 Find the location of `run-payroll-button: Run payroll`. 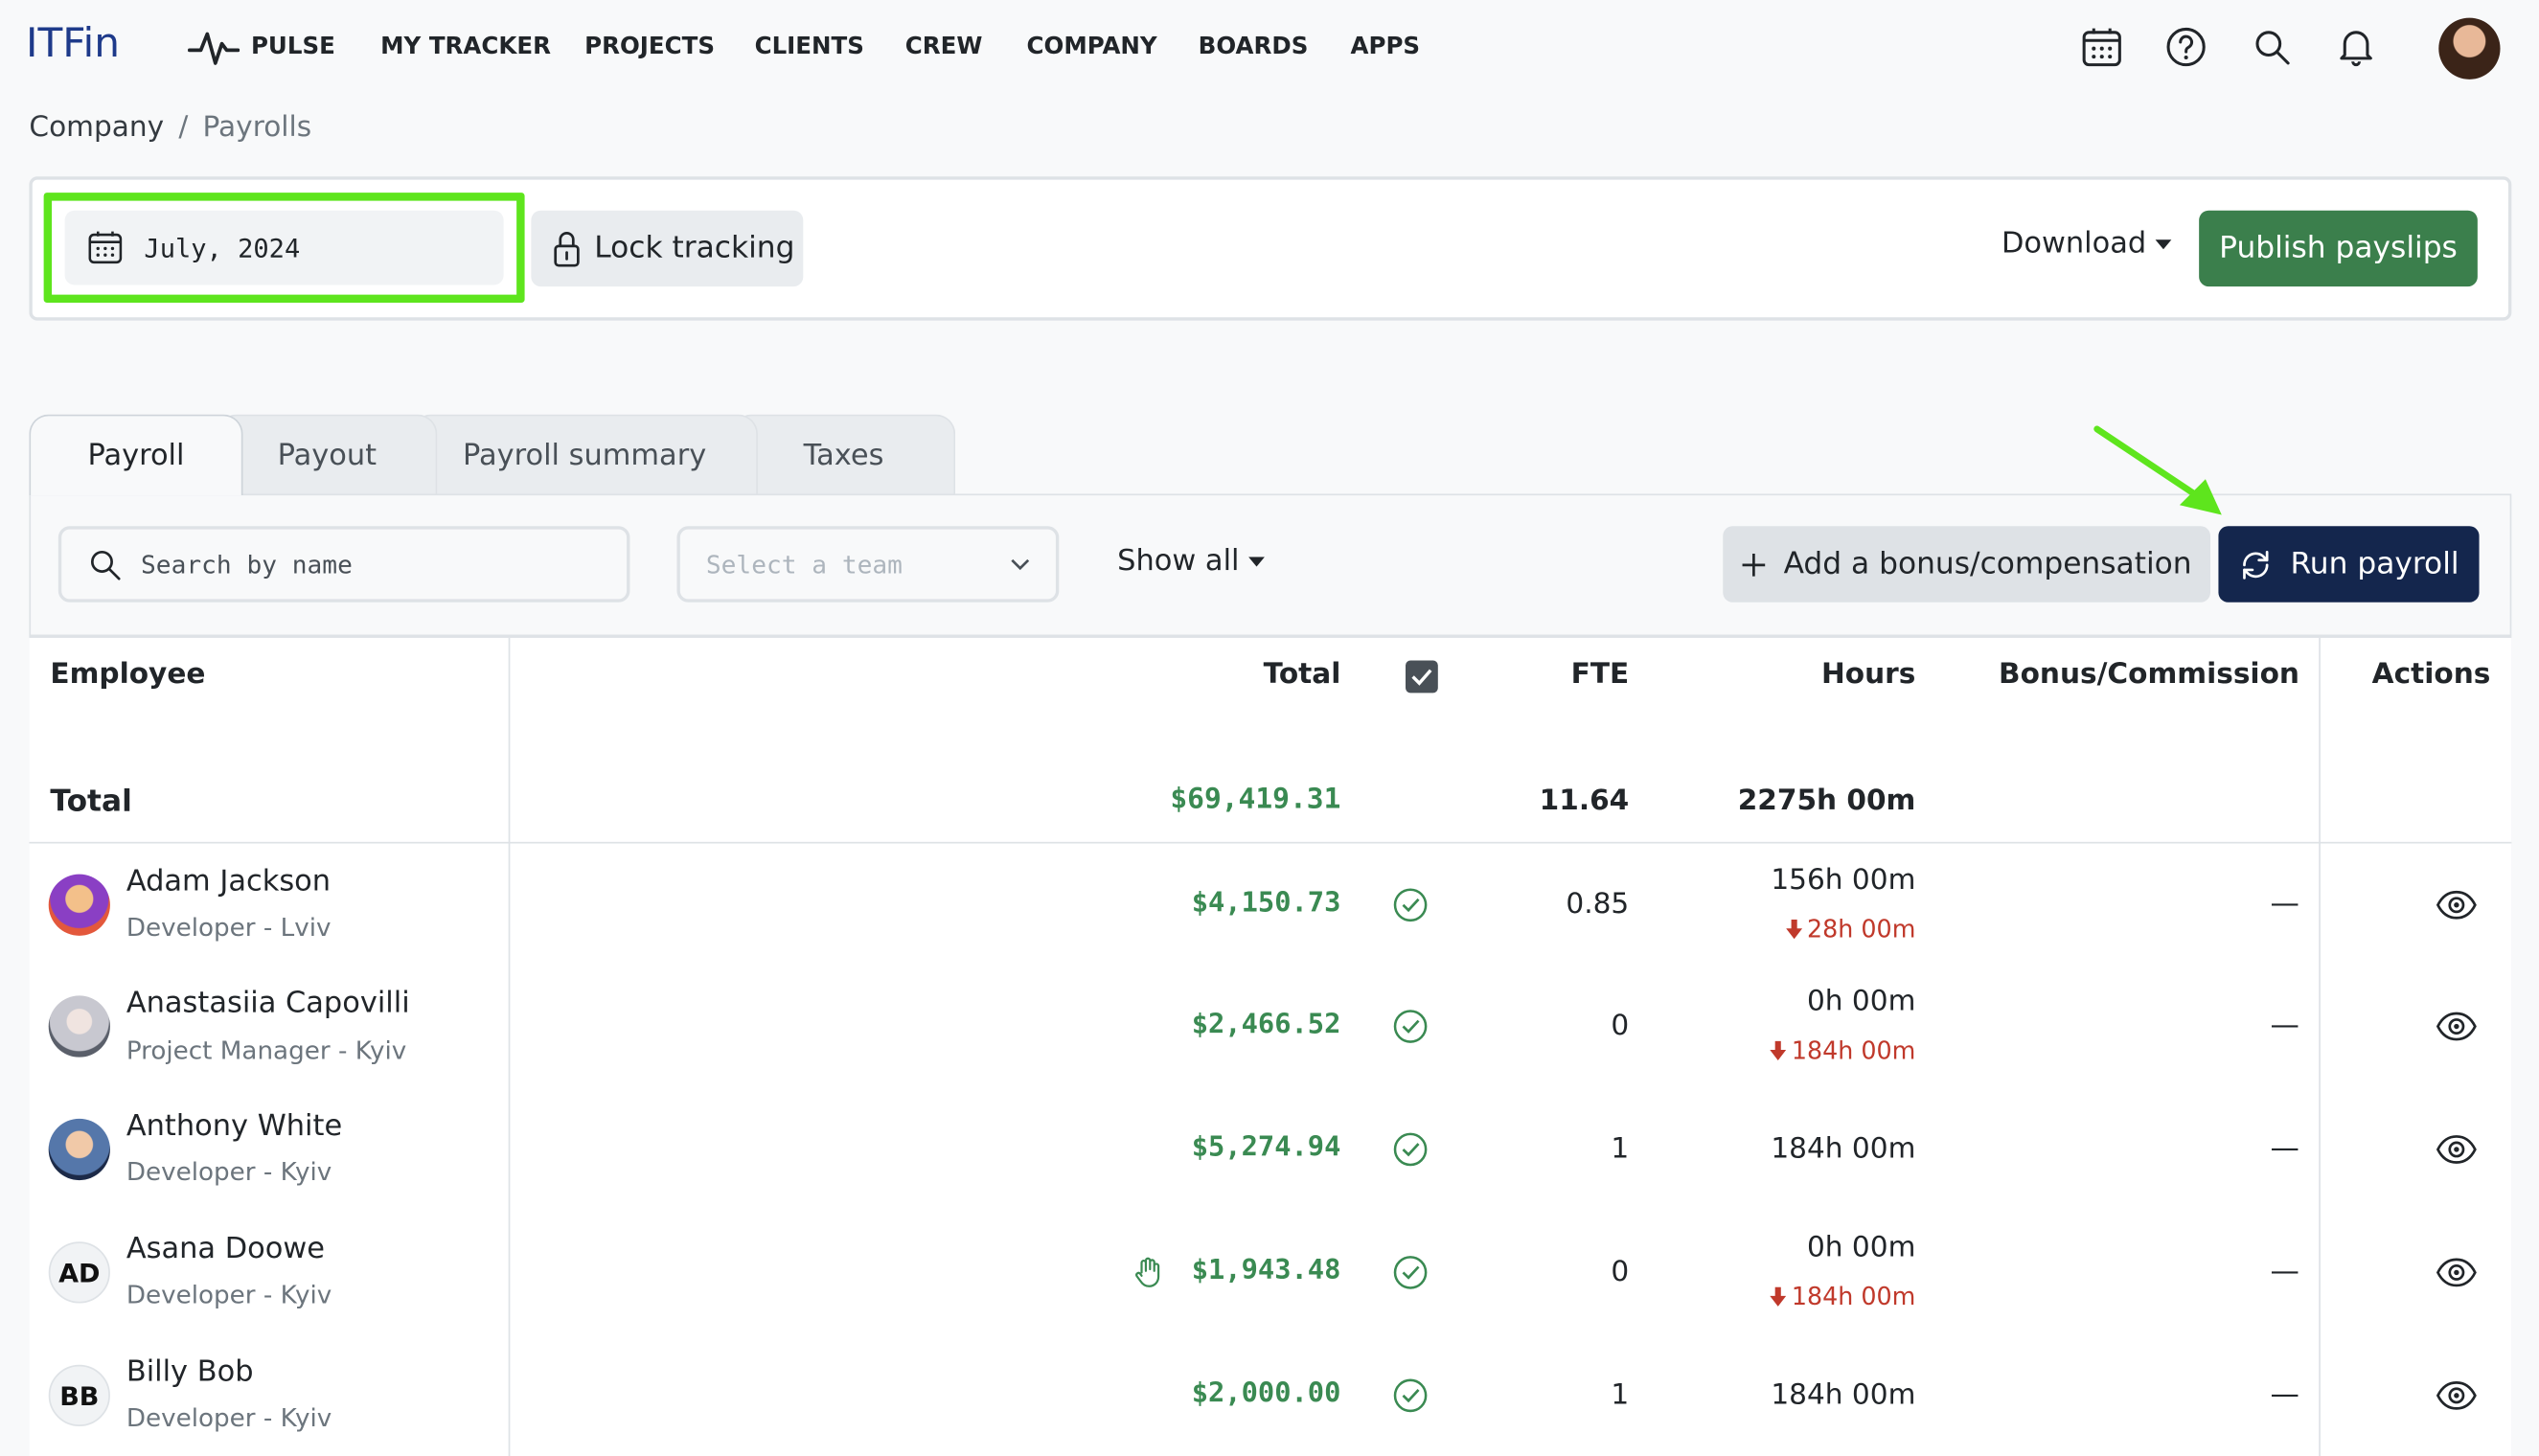

run-payroll-button: Run payroll is located at coordinates (2349, 564).